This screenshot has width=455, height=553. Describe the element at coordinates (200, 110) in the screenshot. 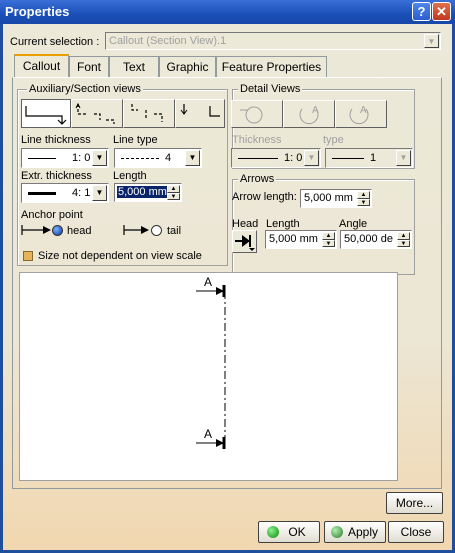

I see `callout-style-4-icon` at that location.